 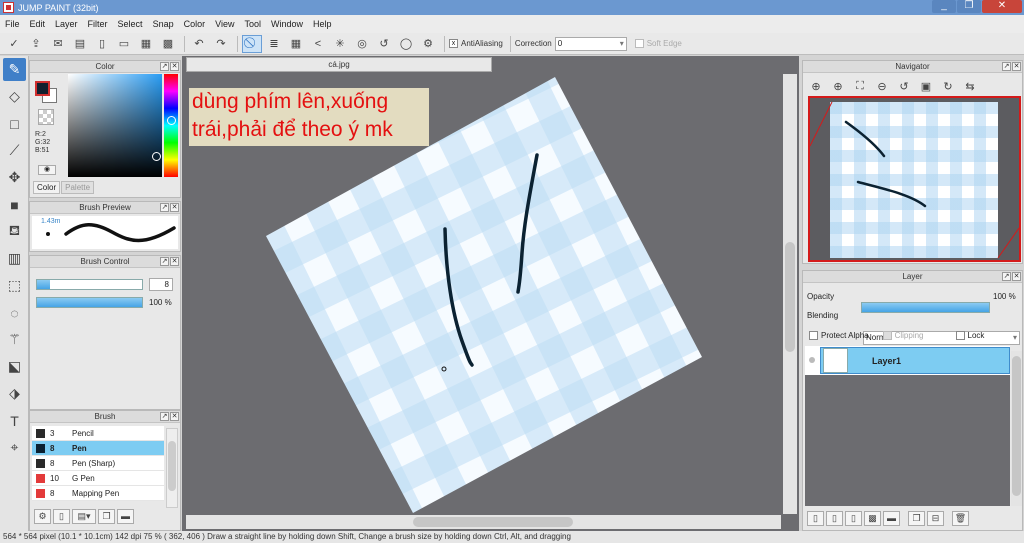 What do you see at coordinates (14, 123) in the screenshot?
I see `rect-tool-icon: □` at bounding box center [14, 123].